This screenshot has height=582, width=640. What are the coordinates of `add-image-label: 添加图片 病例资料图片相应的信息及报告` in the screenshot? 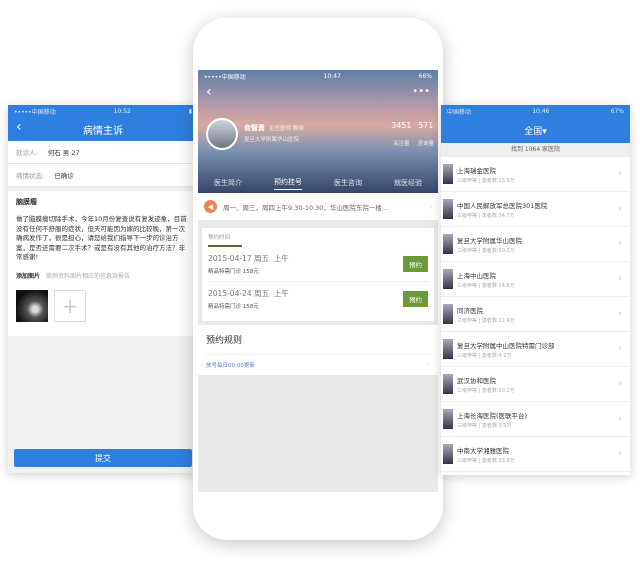 It's located at (103, 275).